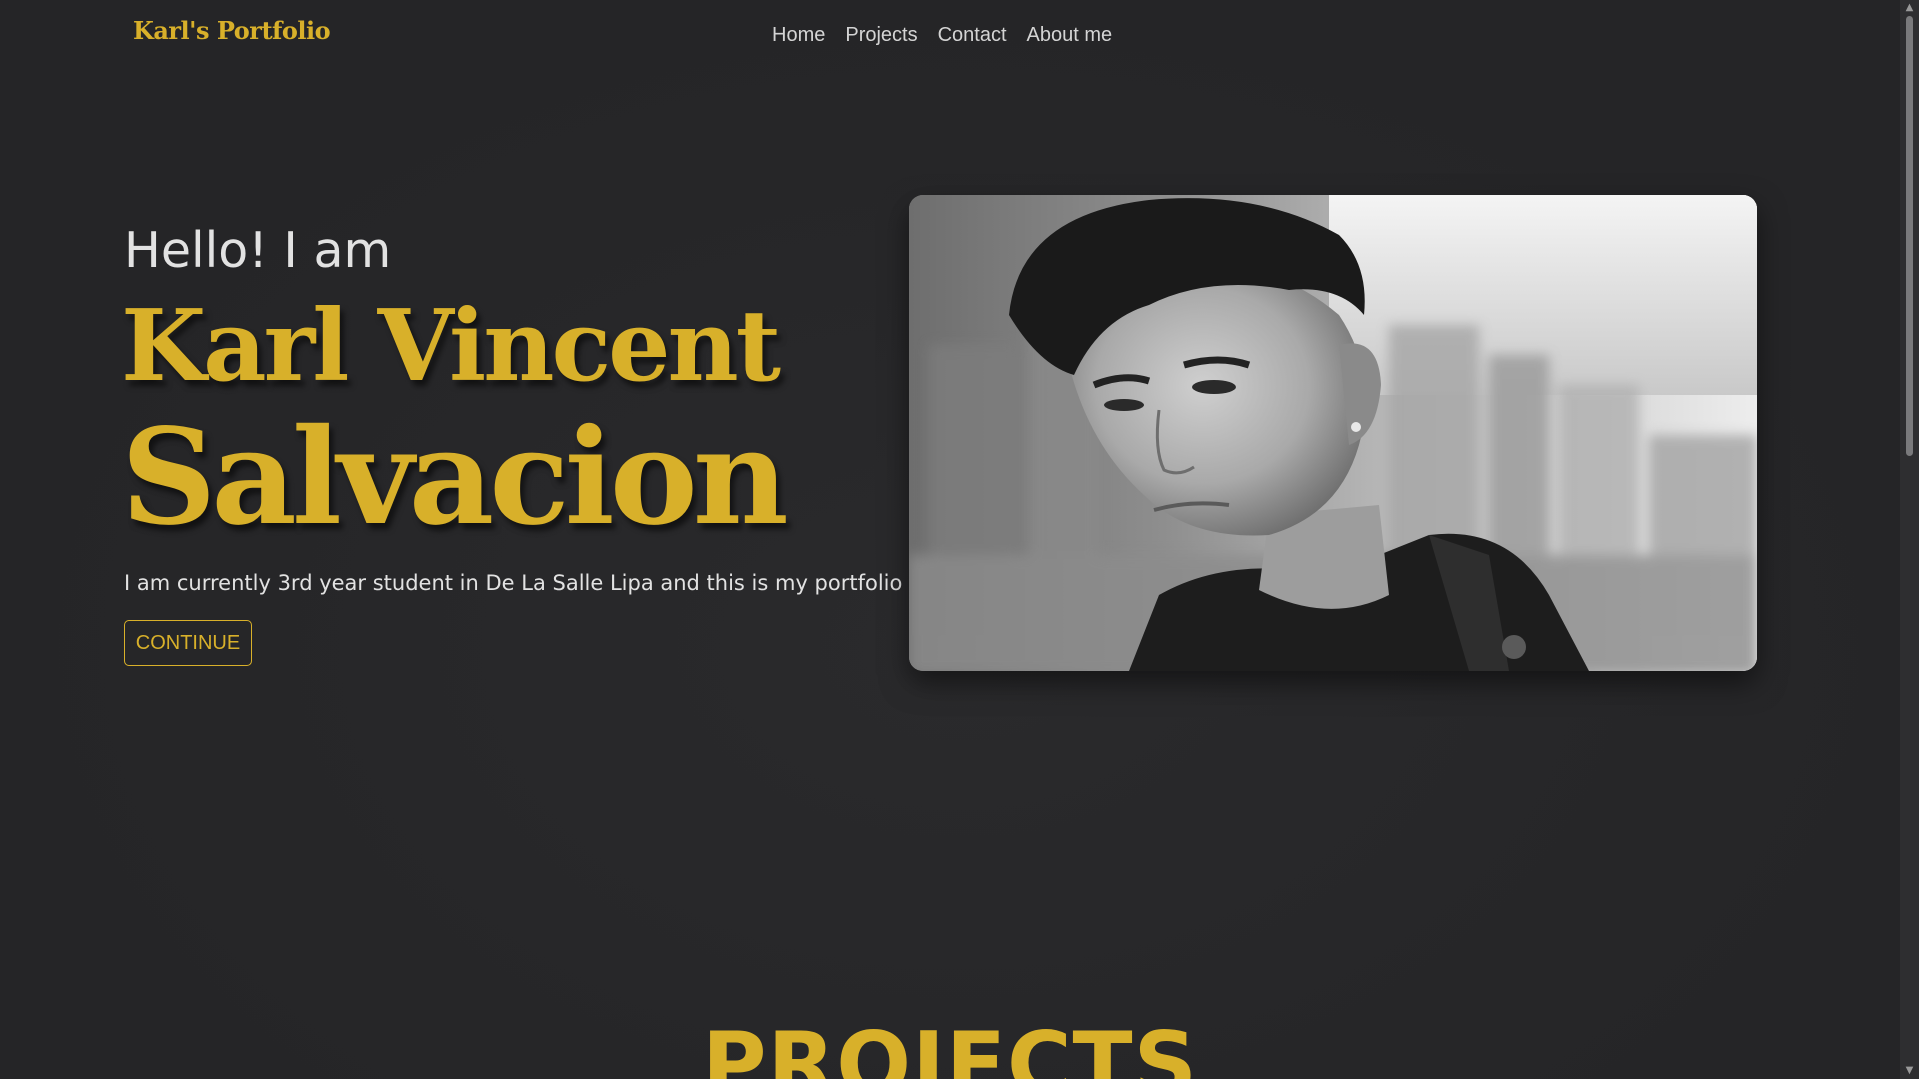 The image size is (1919, 1079). What do you see at coordinates (1909, 539) in the screenshot?
I see `scrollbar: ▲ ▼` at bounding box center [1909, 539].